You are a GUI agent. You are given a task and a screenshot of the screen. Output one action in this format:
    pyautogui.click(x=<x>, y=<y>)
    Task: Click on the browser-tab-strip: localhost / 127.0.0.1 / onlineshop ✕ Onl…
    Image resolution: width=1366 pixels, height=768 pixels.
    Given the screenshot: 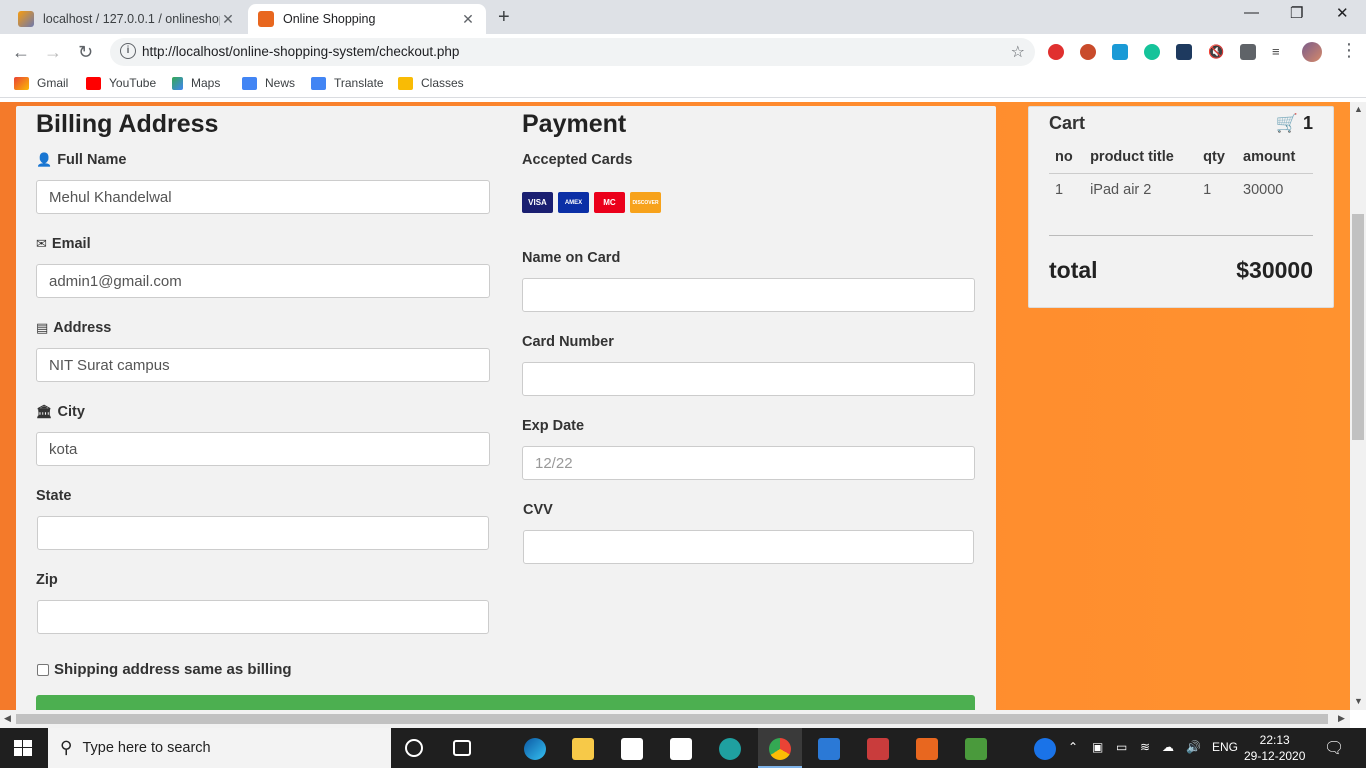 What is the action you would take?
    pyautogui.click(x=683, y=17)
    